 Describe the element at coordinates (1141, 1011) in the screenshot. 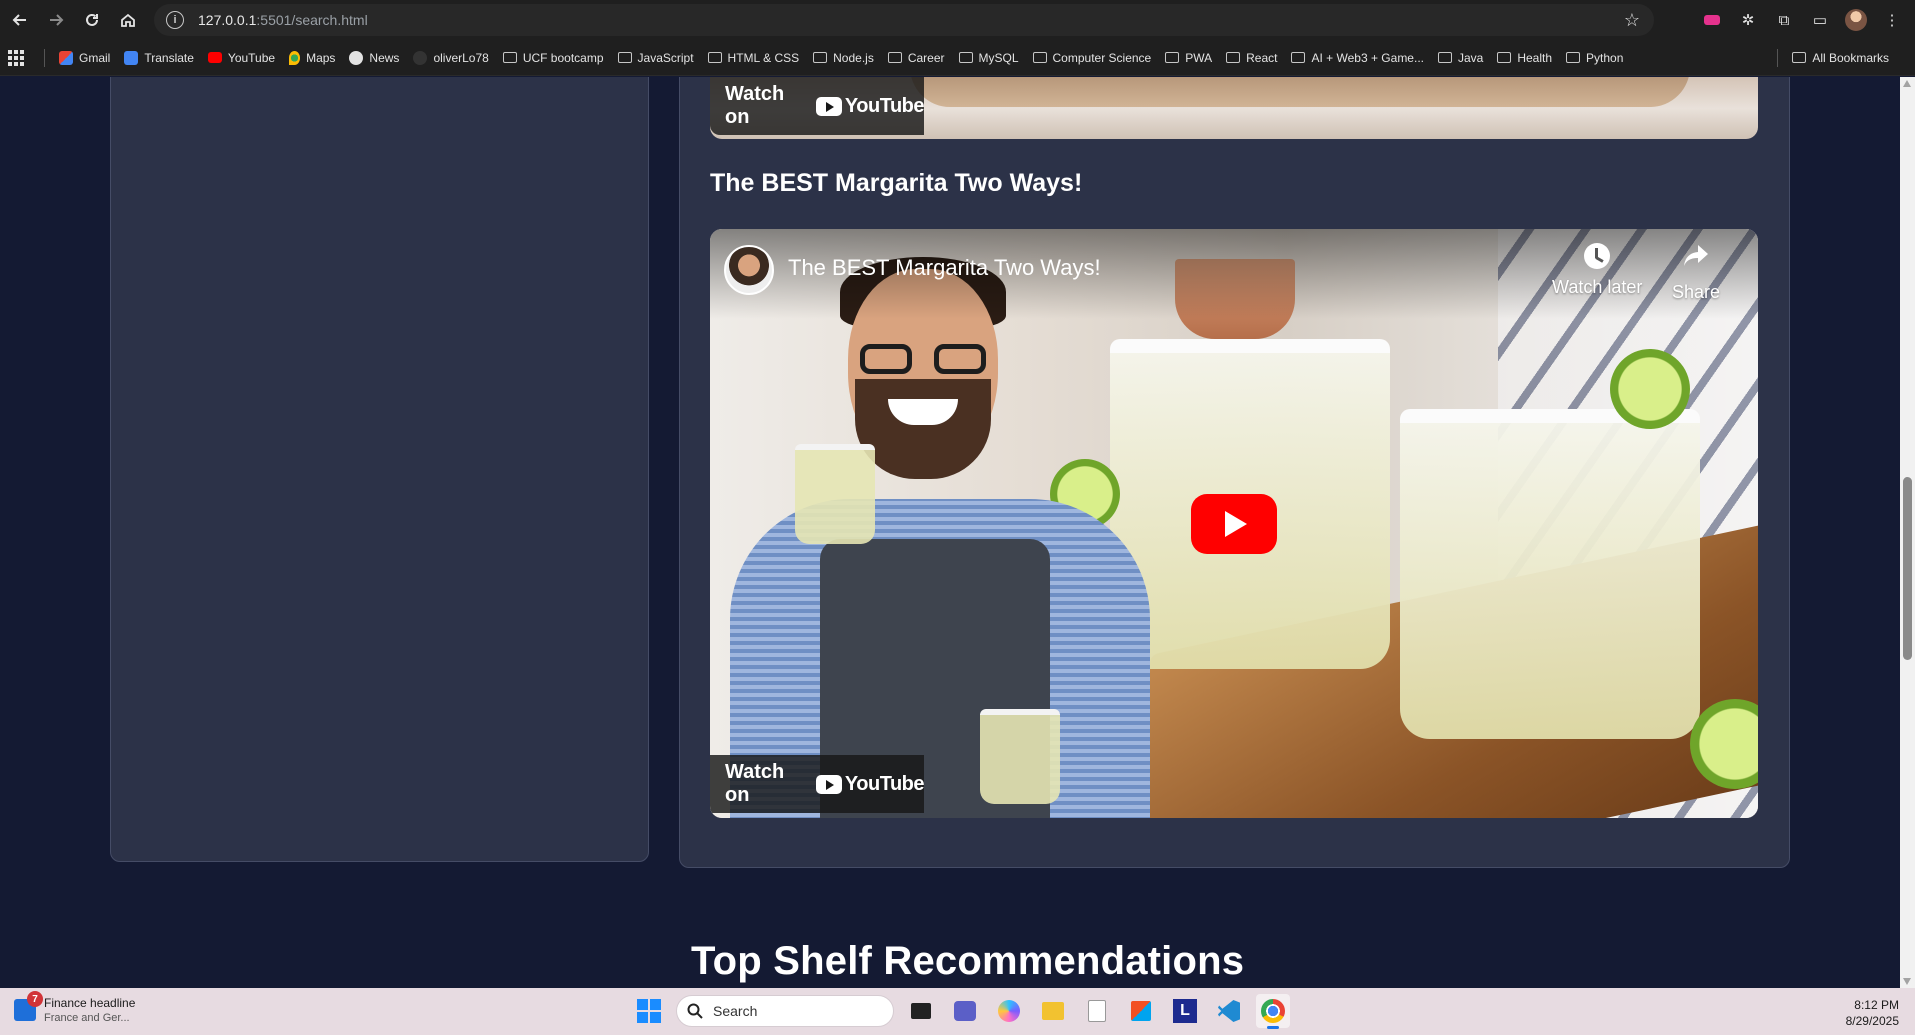

I see `microsoft-store-icon` at that location.